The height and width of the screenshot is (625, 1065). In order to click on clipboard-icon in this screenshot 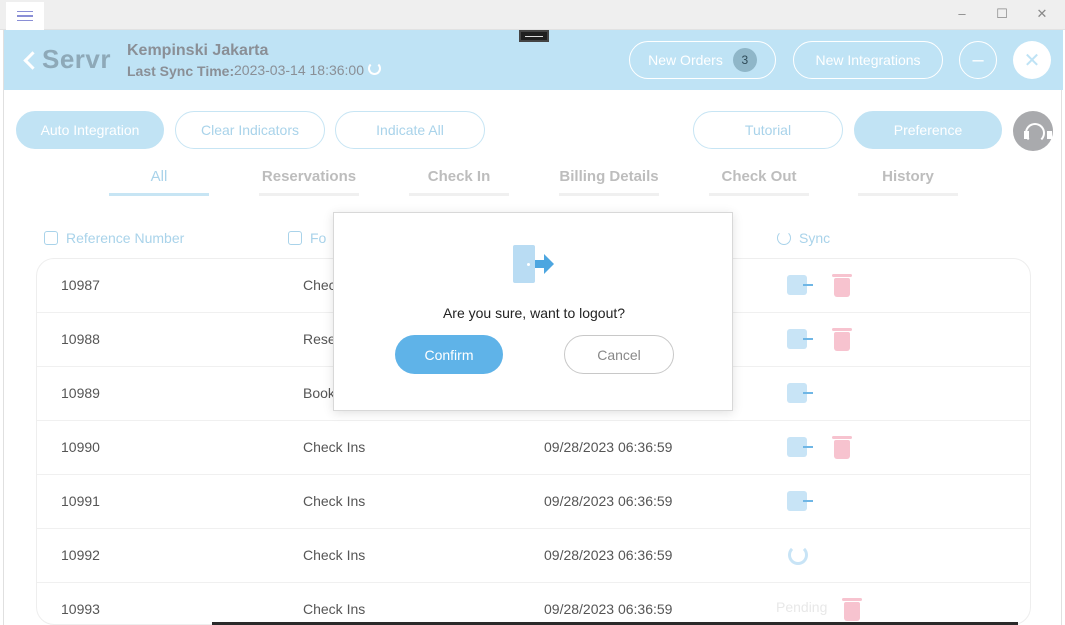, I will do `click(295, 238)`.